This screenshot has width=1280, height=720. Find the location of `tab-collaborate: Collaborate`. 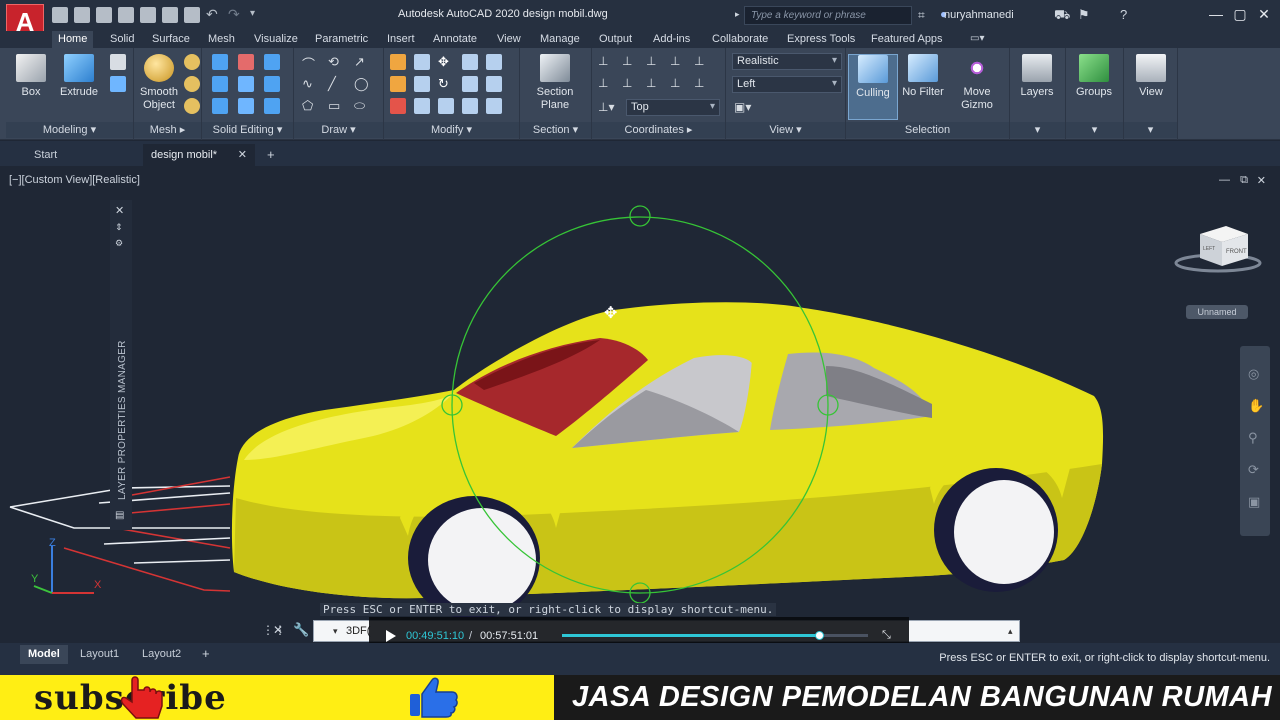

tab-collaborate: Collaborate is located at coordinates (740, 39).